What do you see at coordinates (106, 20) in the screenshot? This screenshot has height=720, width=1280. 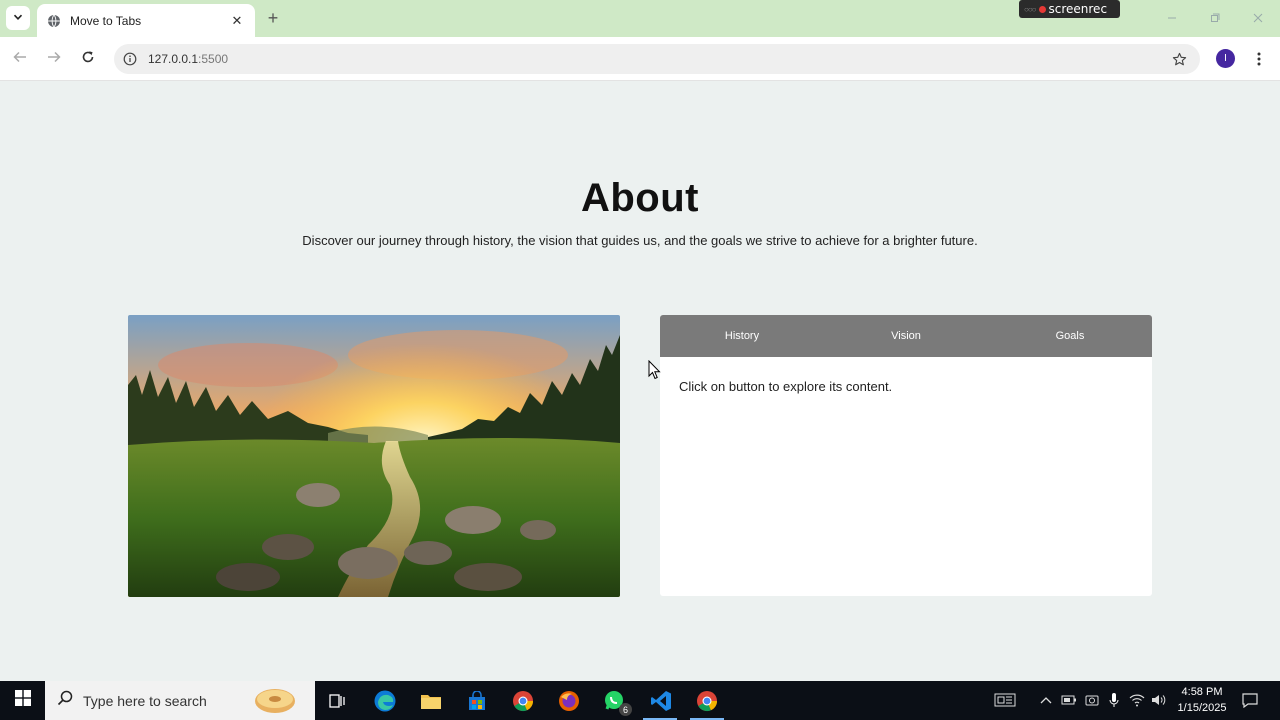 I see `tab-title: Move to Tabs` at bounding box center [106, 20].